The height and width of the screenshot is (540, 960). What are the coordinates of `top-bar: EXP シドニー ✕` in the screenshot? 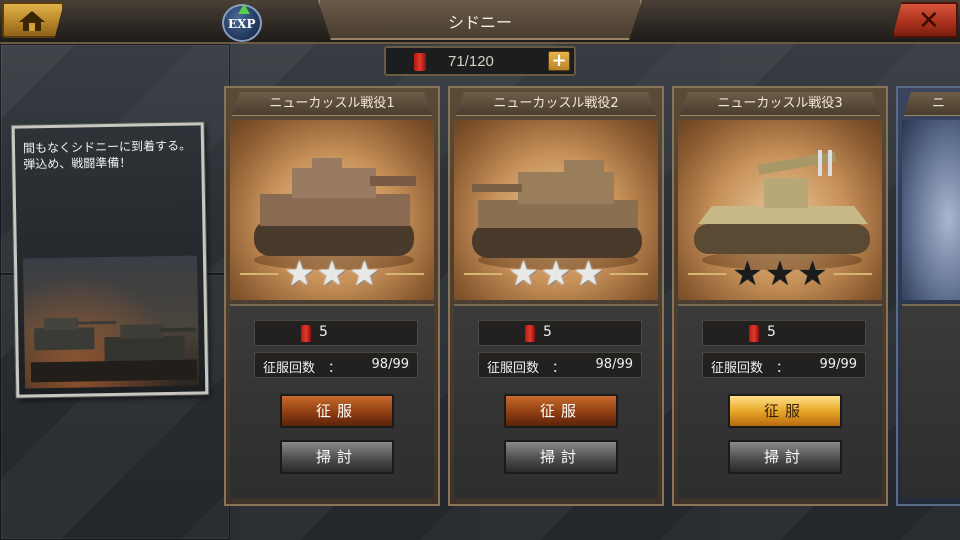 It's located at (480, 22).